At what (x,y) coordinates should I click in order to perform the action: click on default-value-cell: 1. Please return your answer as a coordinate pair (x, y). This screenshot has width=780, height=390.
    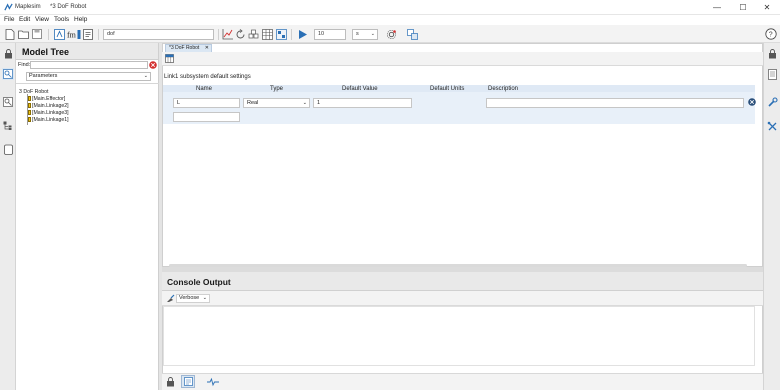
    Looking at the image, I should click on (362, 103).